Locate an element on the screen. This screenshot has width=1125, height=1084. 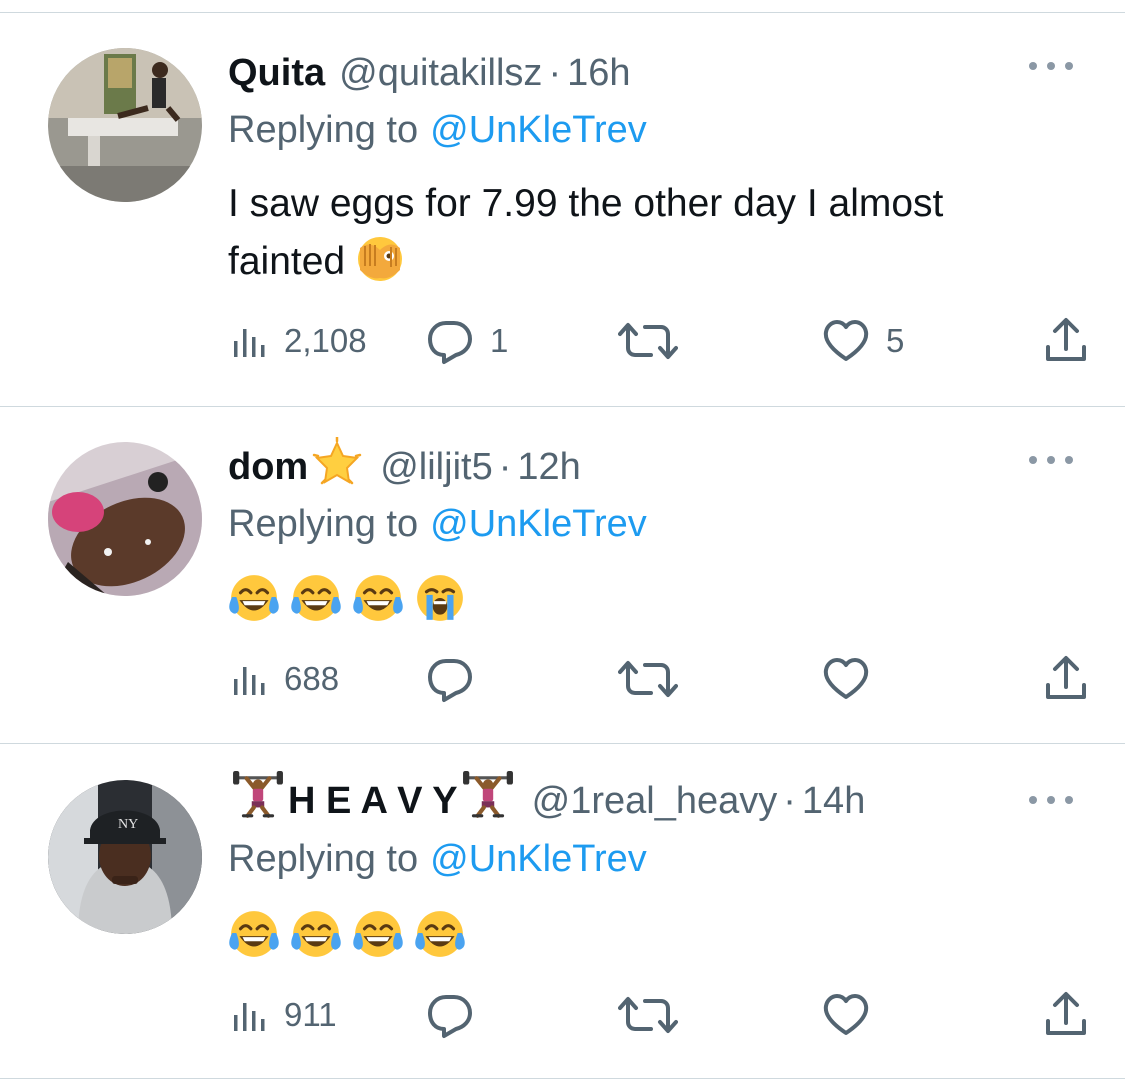
views-button: 2,108 is located at coordinates (297, 341).